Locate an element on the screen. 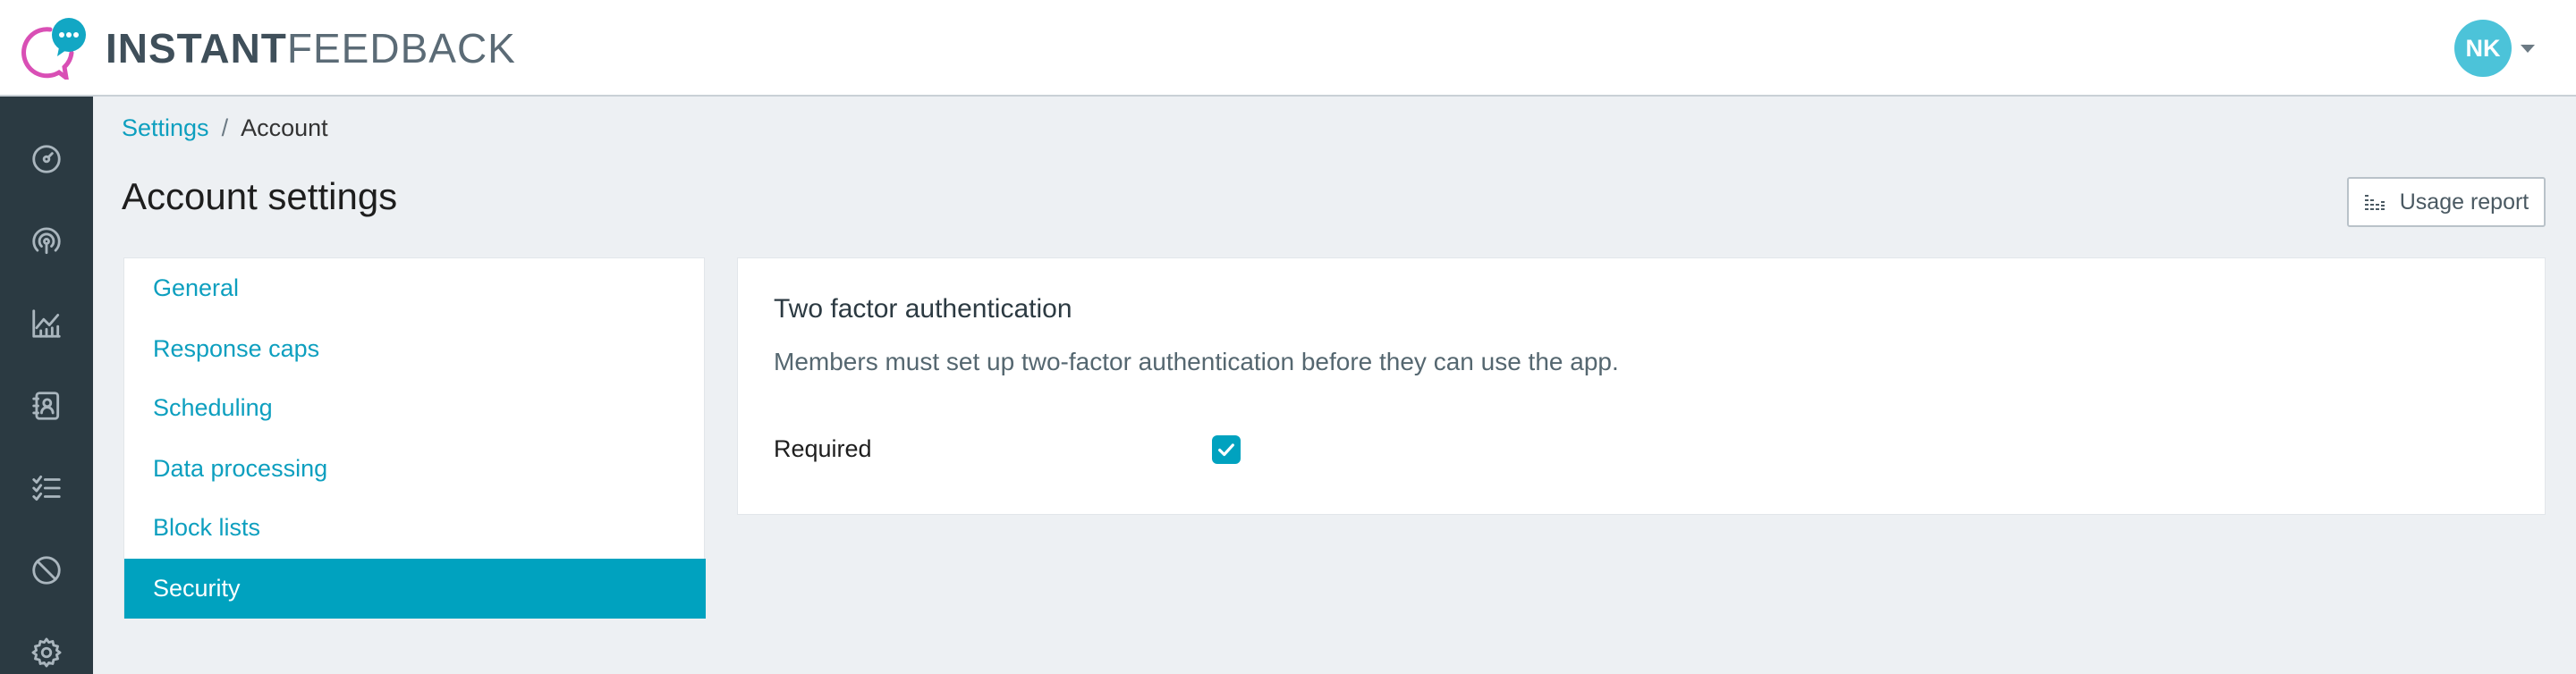  menu-item-scheduling: Scheduling is located at coordinates (415, 408).